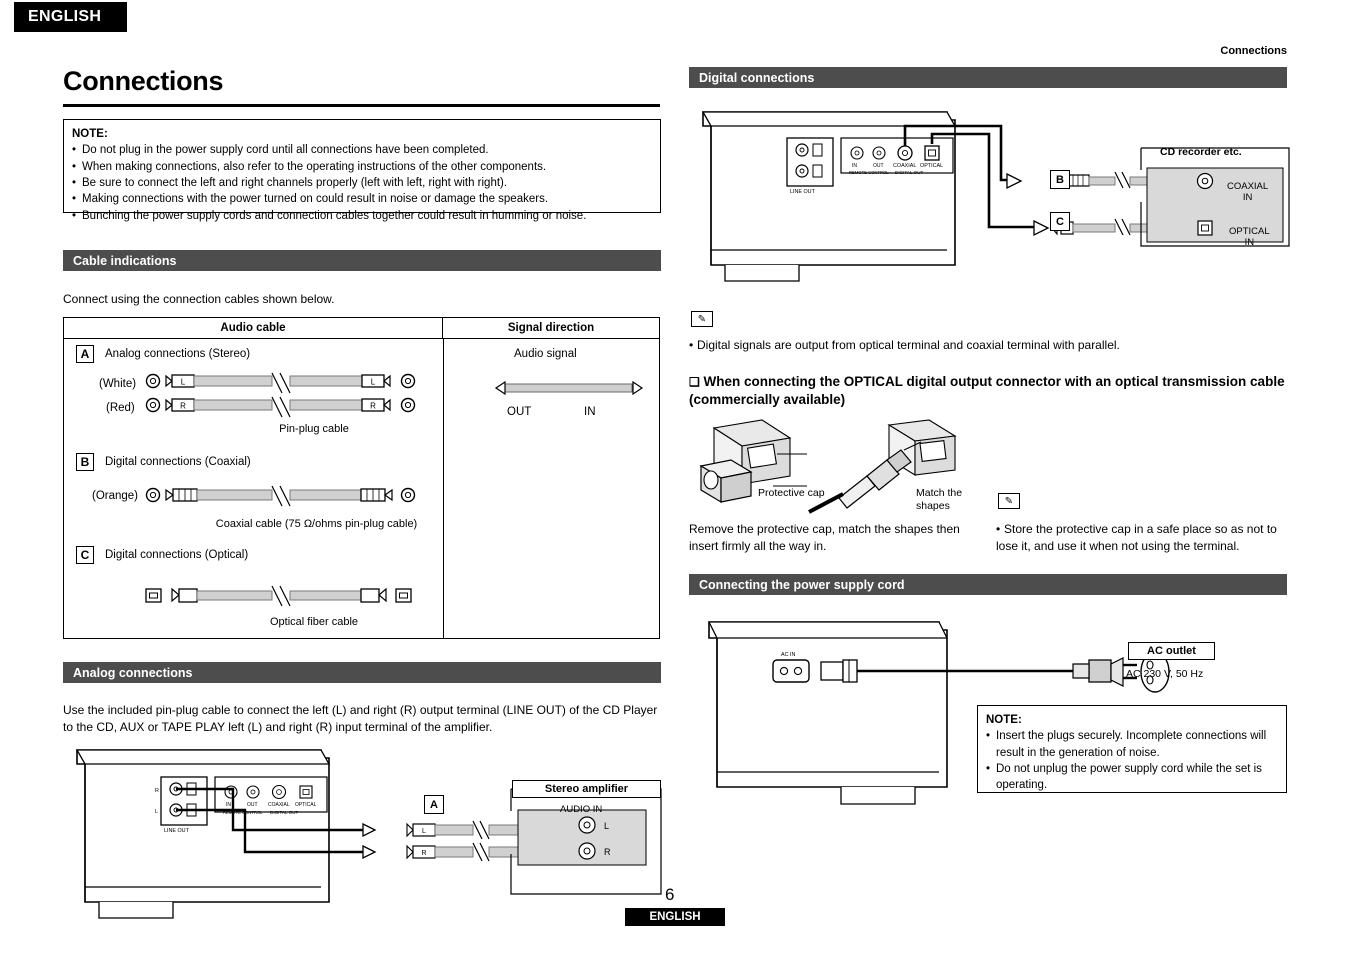 This screenshot has width=1349, height=954. What do you see at coordinates (361, 105) in the screenshot?
I see `title-rule` at bounding box center [361, 105].